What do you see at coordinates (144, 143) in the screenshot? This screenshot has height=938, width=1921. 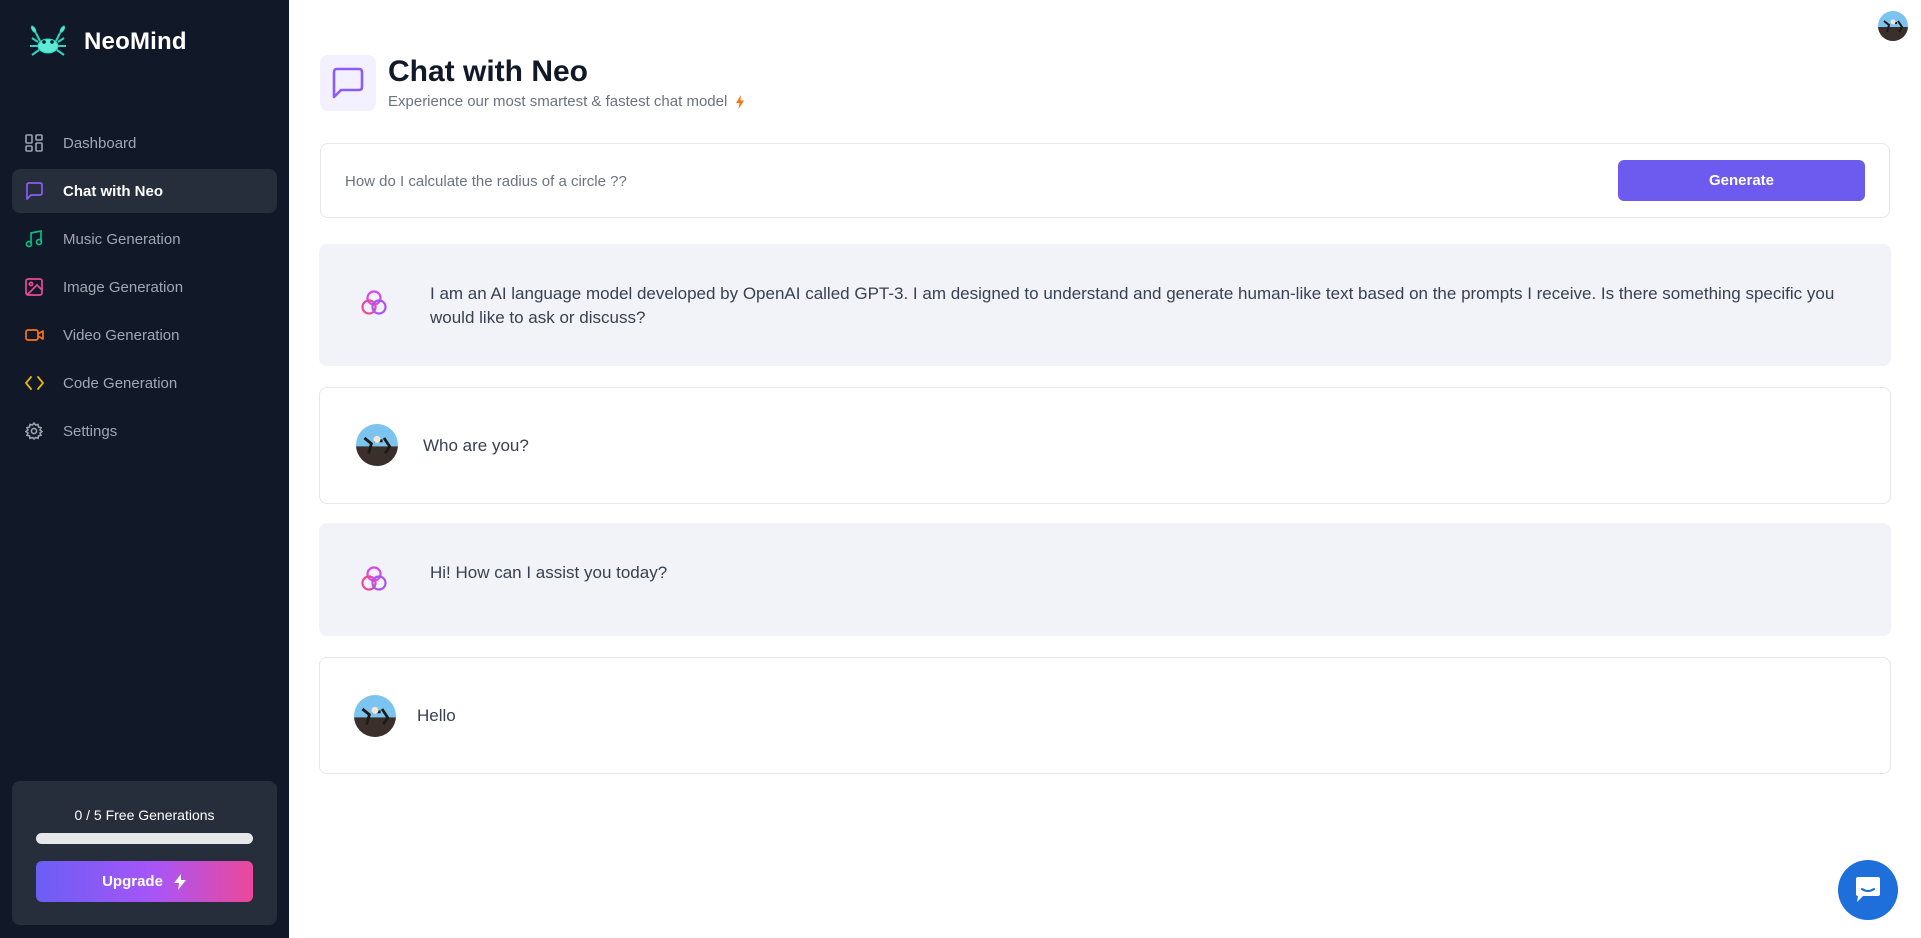 I see `sidebar-item-dashboard: Dashboard` at bounding box center [144, 143].